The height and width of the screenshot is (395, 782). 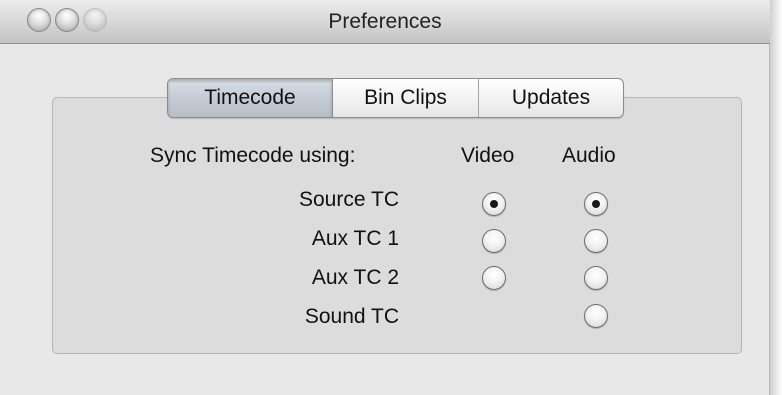 I want to click on window-title: Preferences, so click(x=385, y=21).